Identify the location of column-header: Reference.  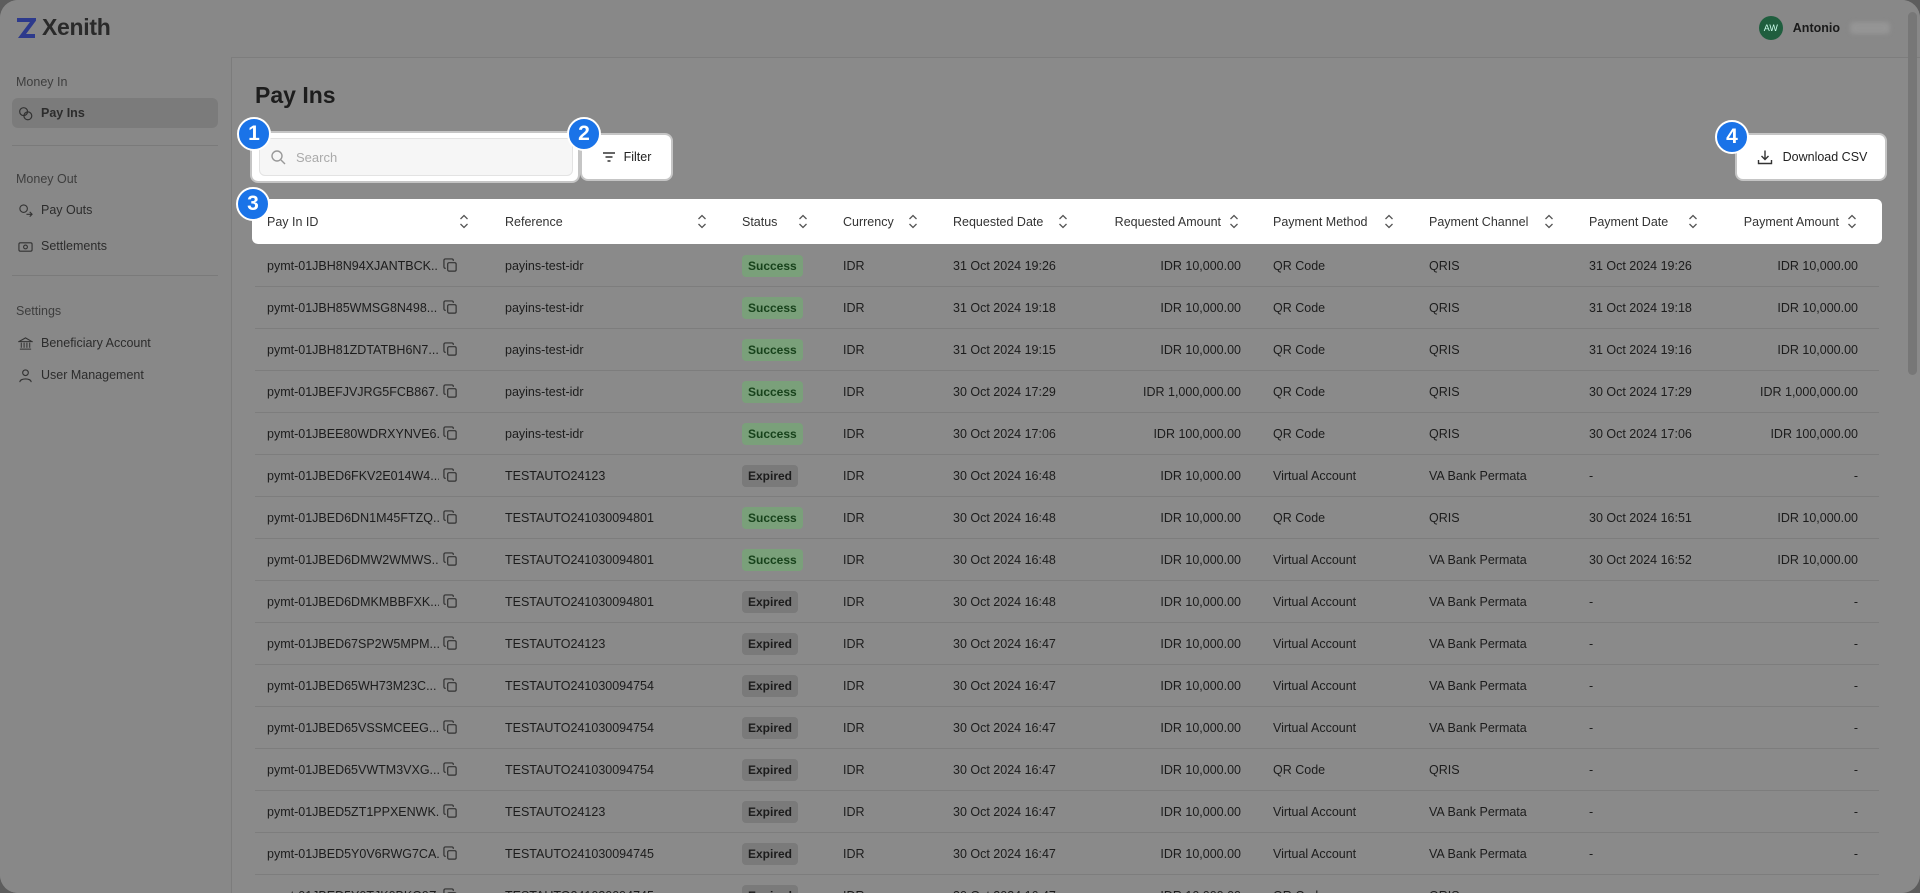
(534, 221).